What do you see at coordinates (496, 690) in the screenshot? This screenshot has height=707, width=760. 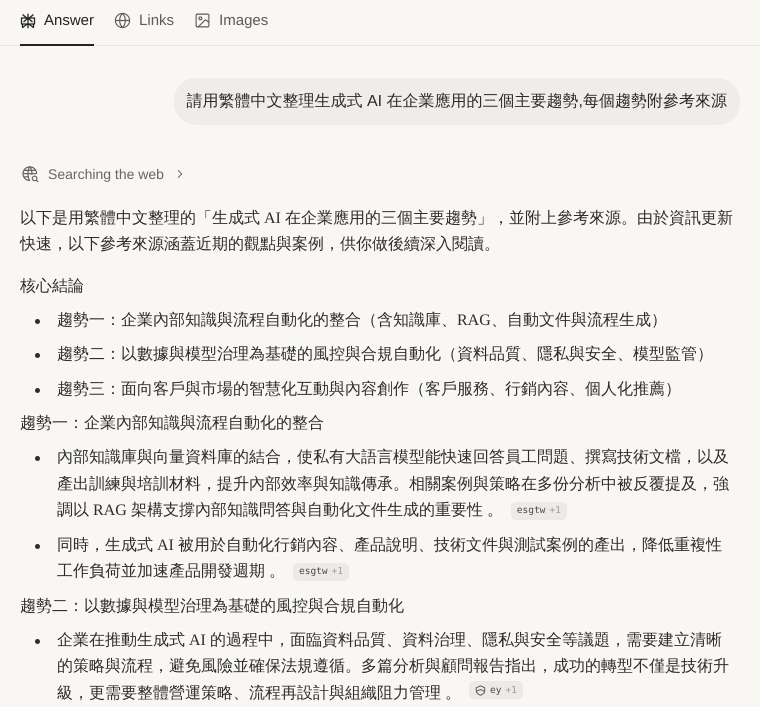 I see `citation-chip: ey +1` at bounding box center [496, 690].